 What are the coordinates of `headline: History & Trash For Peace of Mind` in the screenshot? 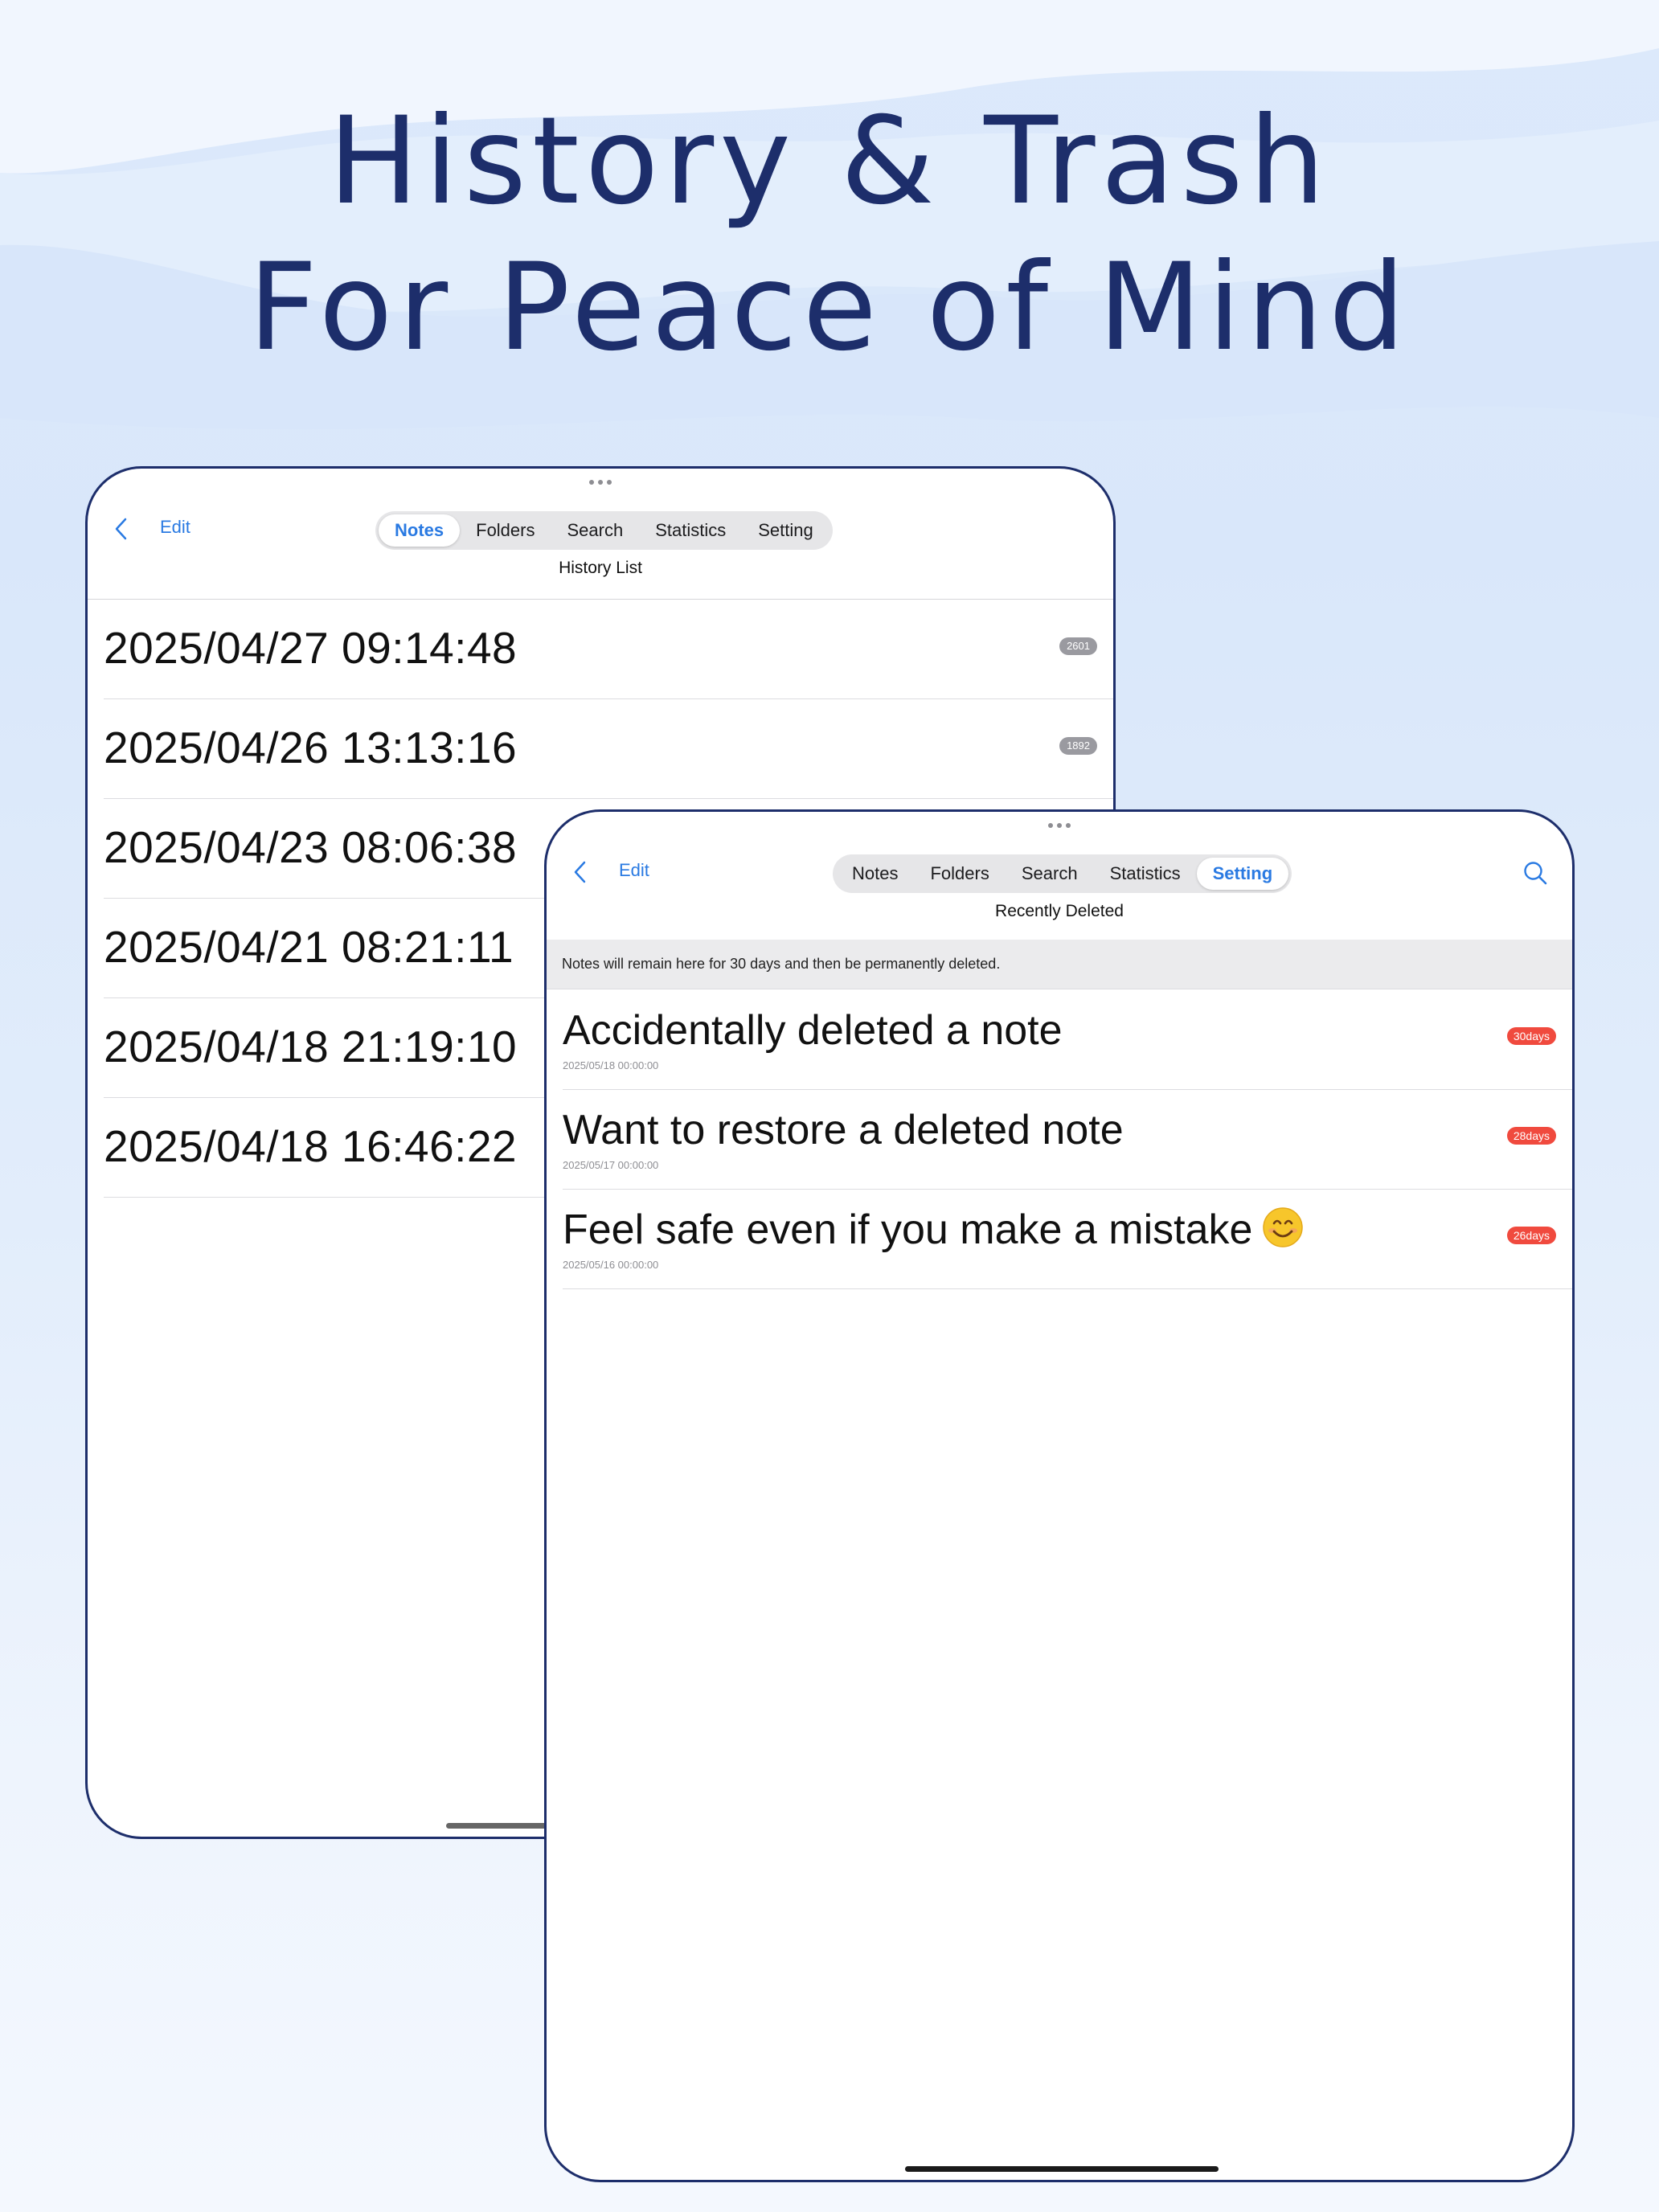 It's located at (829, 234).